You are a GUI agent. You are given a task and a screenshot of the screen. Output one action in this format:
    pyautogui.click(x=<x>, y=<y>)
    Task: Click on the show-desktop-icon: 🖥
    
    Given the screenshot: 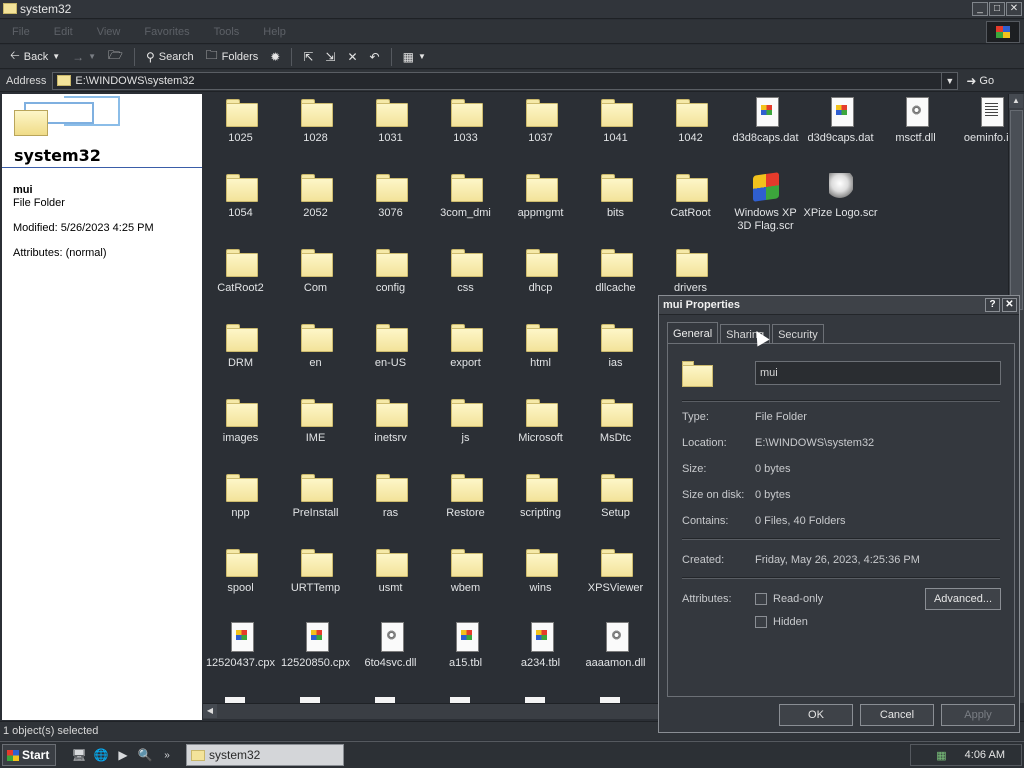 What is the action you would take?
    pyautogui.click(x=79, y=755)
    